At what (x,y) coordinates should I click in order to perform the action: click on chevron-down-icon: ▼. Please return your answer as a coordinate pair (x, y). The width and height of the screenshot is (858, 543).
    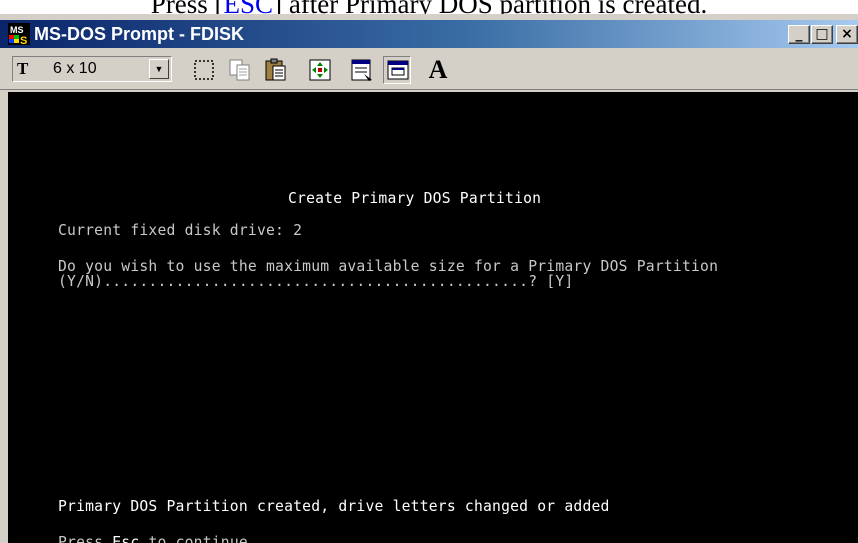
    Looking at the image, I should click on (159, 69).